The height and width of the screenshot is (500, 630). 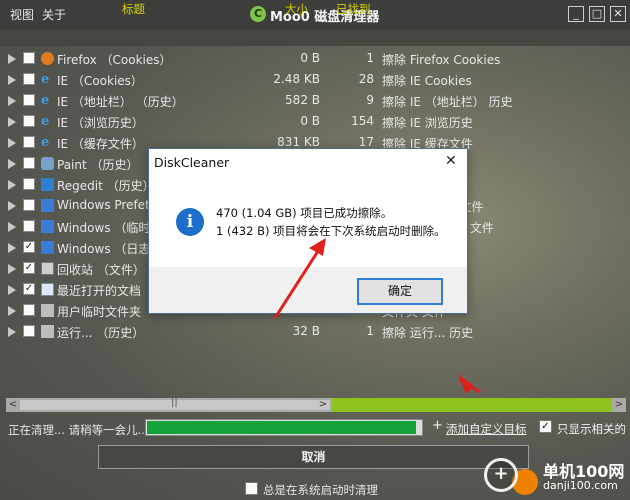 What do you see at coordinates (133, 9) in the screenshot?
I see `column-header-title: 标题` at bounding box center [133, 9].